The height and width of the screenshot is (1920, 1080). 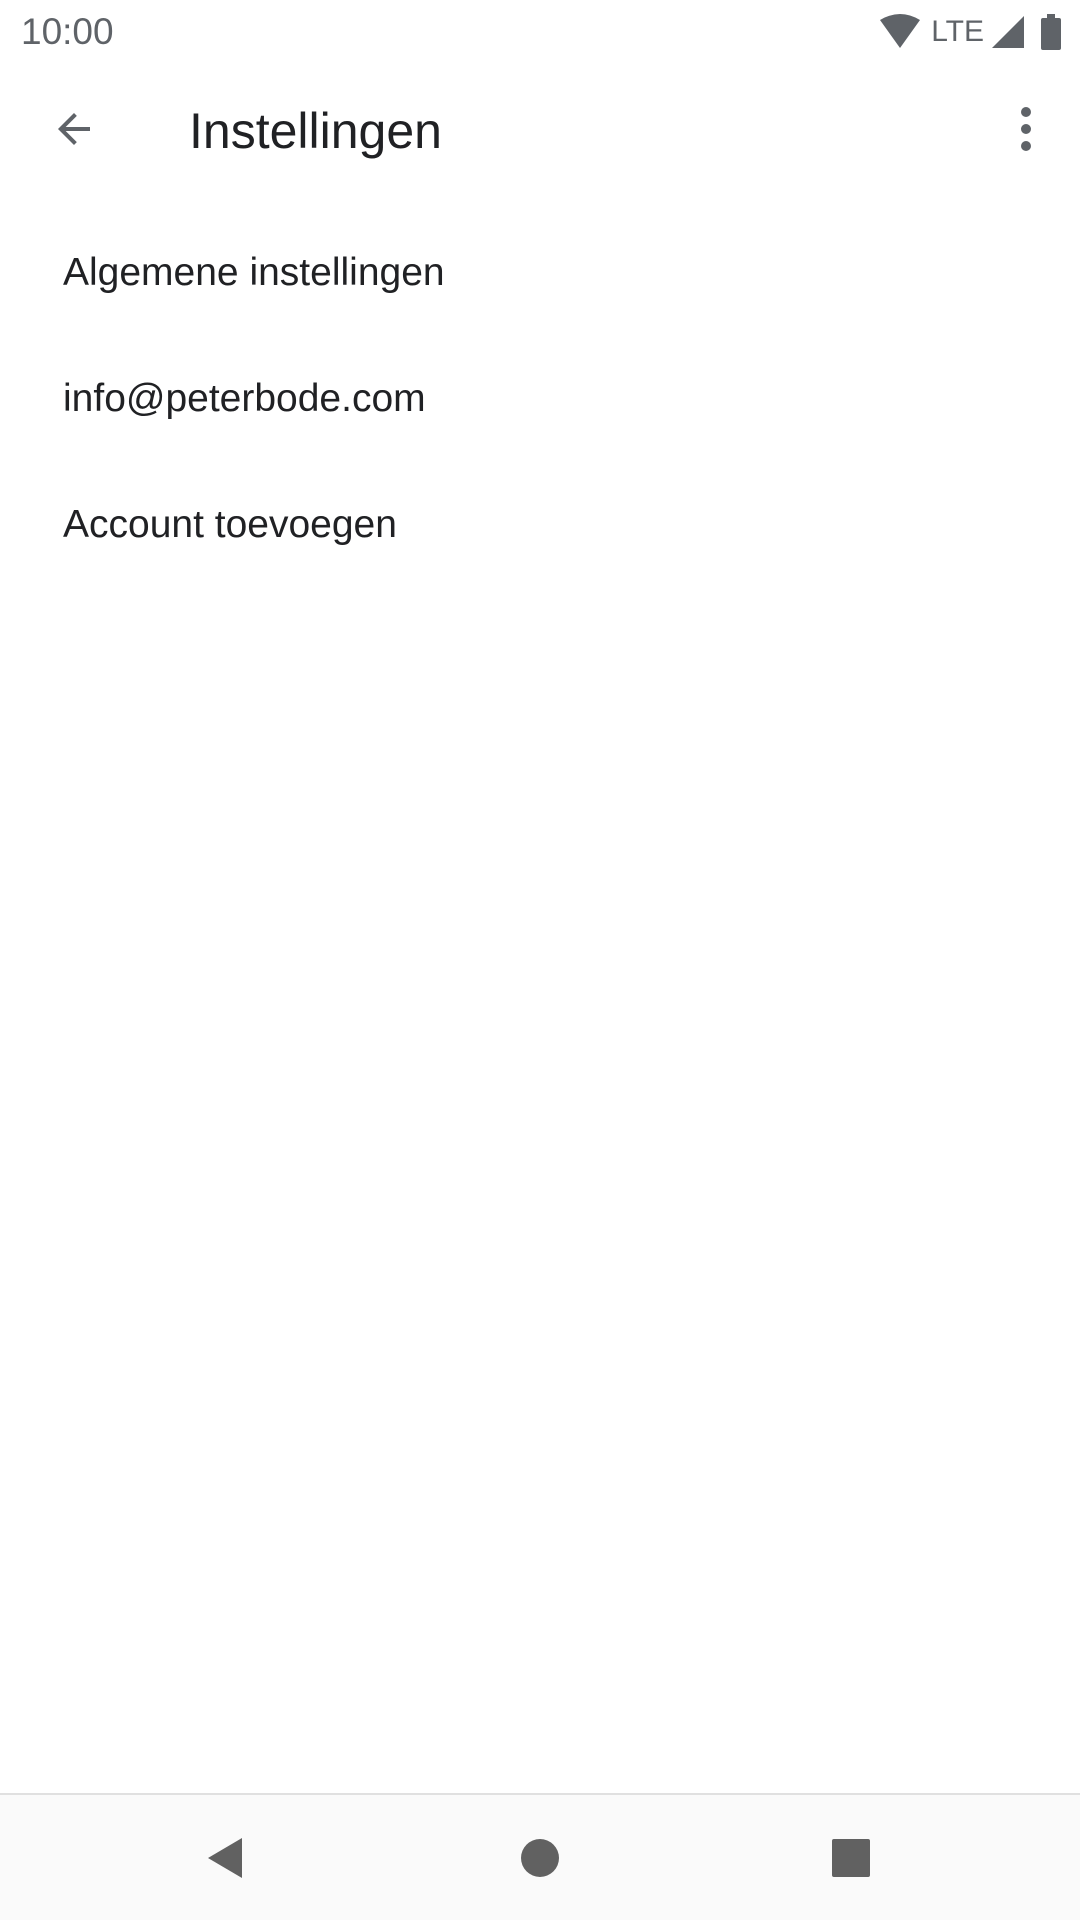 I want to click on nav-back-button, so click(x=226, y=1858).